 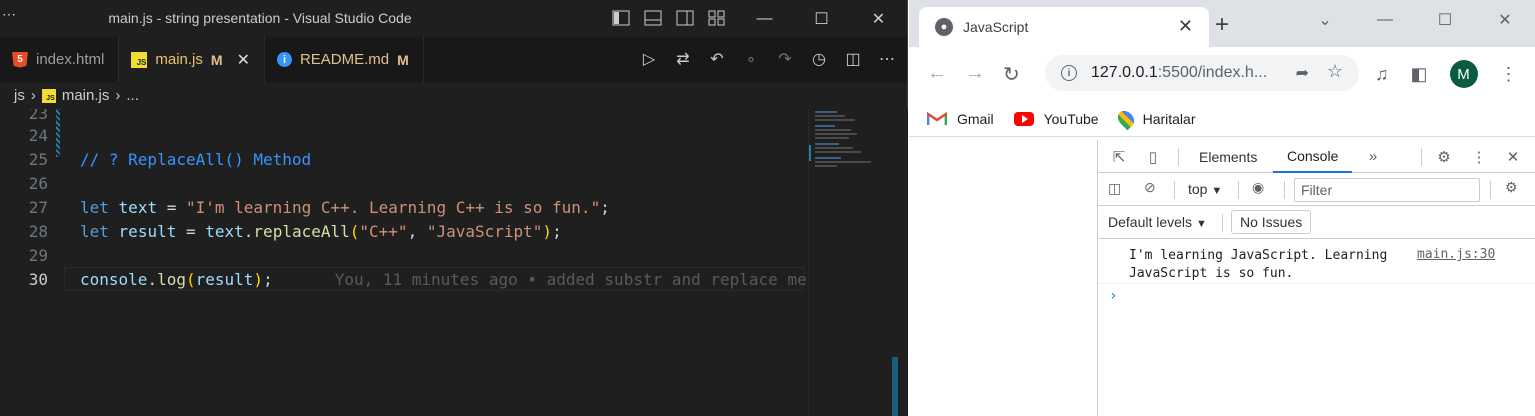 I want to click on devtools-tab-elements: Elements, so click(x=1228, y=156).